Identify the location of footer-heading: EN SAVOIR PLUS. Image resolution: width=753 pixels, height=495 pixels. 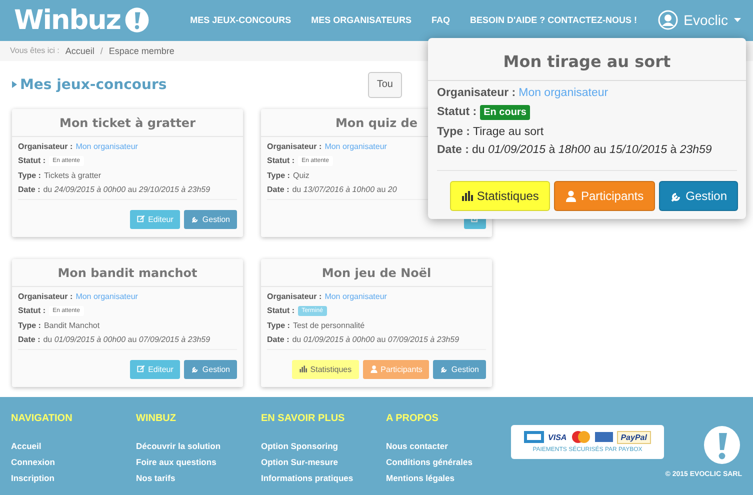
(303, 418).